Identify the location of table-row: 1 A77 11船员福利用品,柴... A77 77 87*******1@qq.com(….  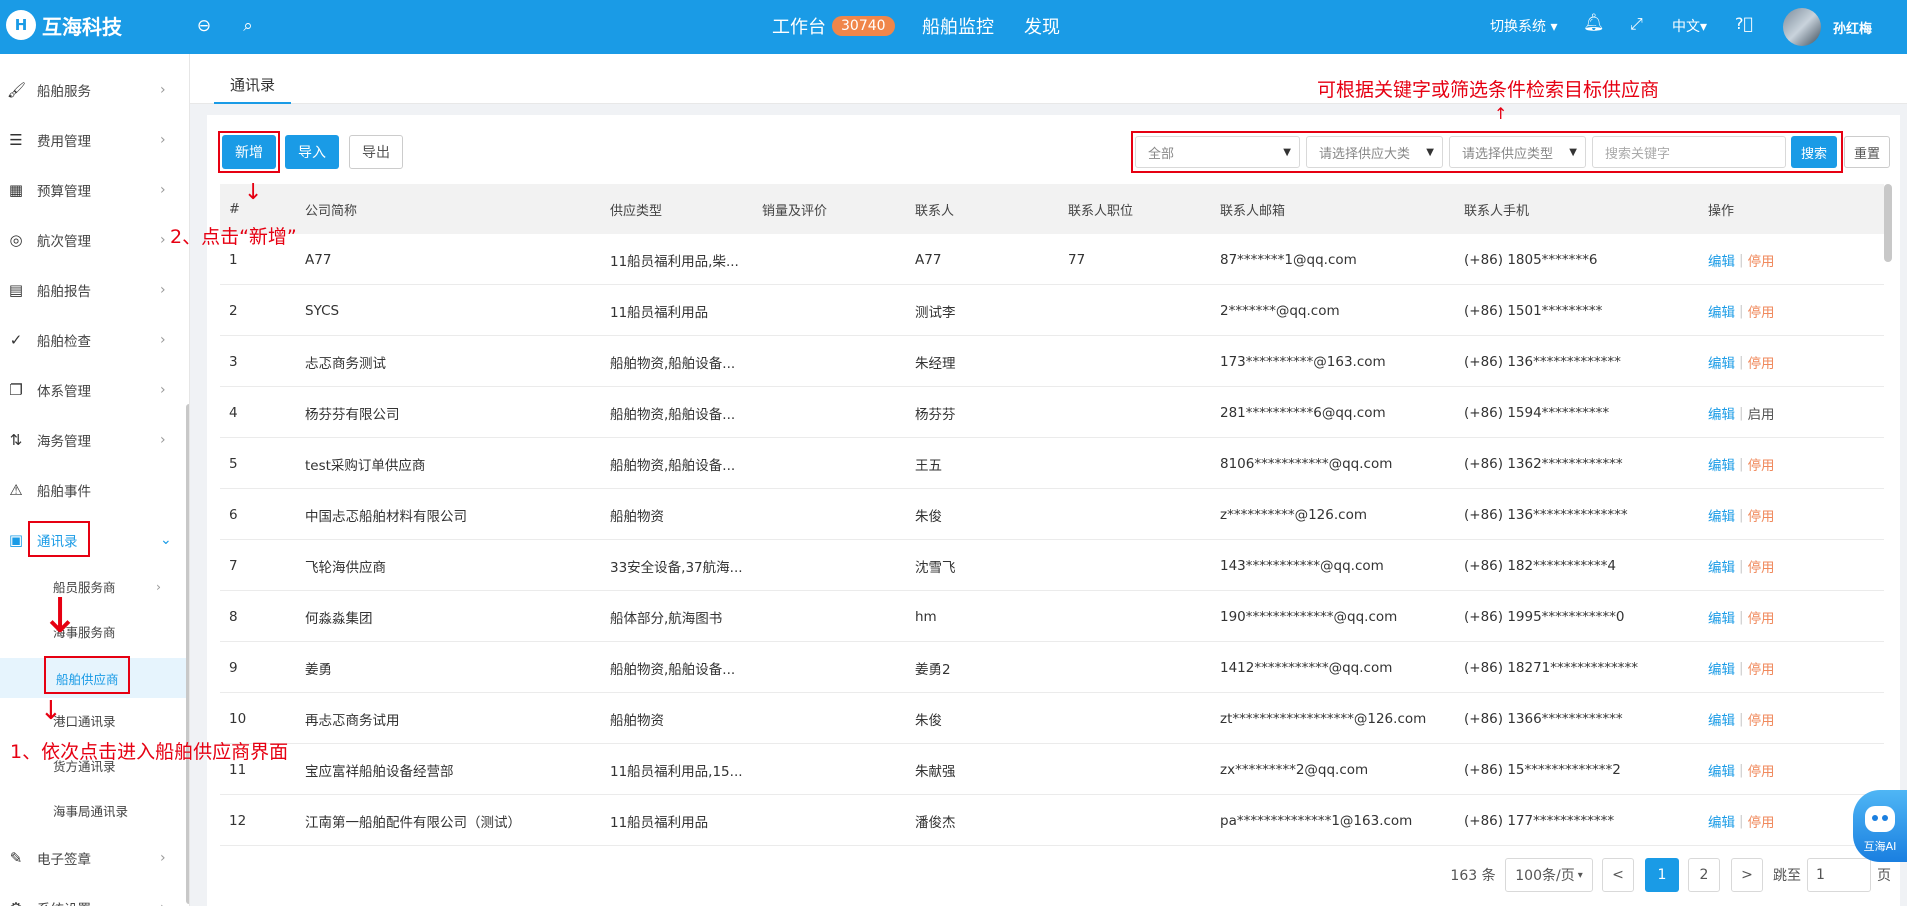
(1052, 259).